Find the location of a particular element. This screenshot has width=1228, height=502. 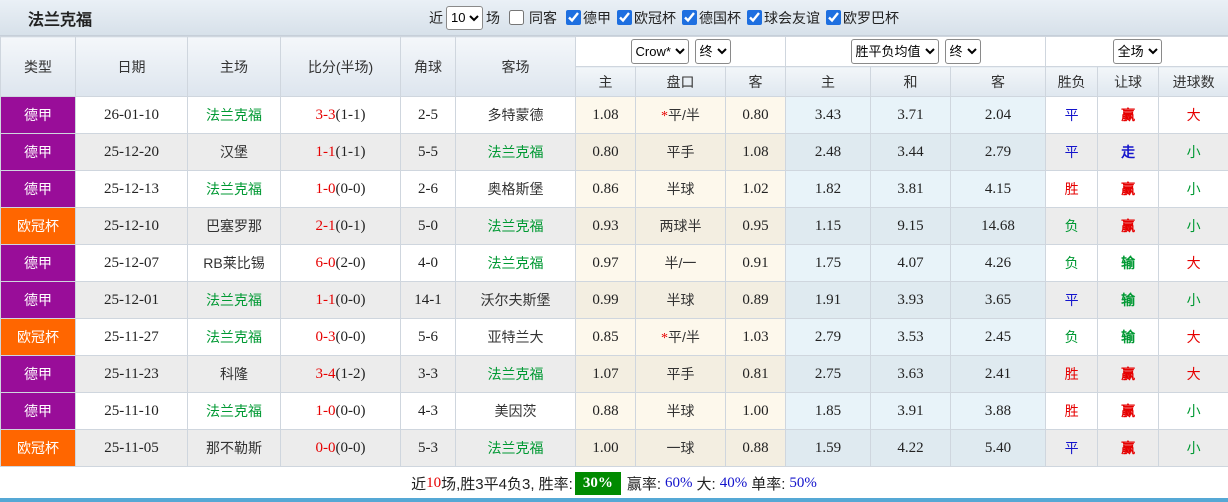

home-odds-cell: 0.80 is located at coordinates (605, 152).